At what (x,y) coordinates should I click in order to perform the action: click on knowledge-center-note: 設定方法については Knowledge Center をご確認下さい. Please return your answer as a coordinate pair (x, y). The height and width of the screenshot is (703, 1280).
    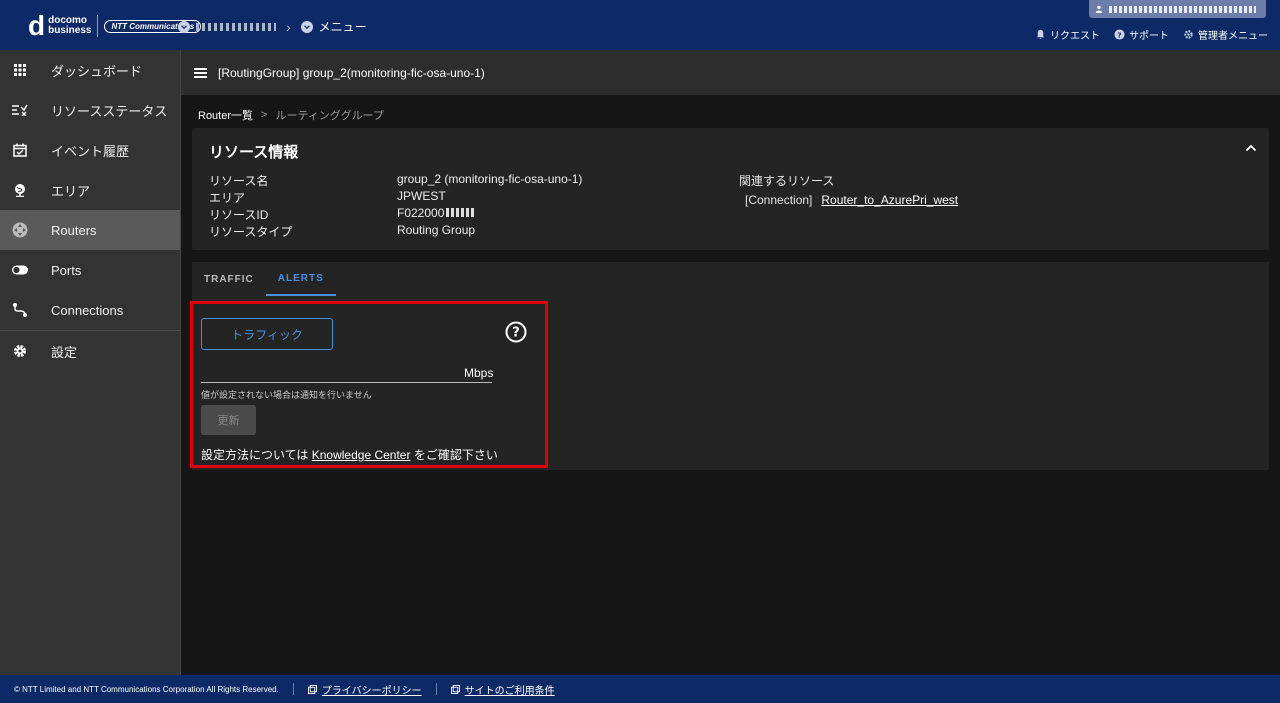
    Looking at the image, I should click on (349, 454).